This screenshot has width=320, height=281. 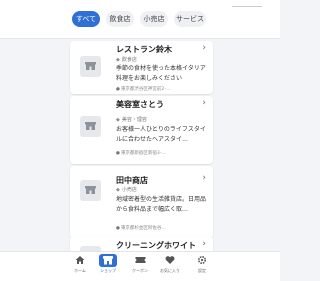 I want to click on nav-home: ホーム, so click(x=80, y=264).